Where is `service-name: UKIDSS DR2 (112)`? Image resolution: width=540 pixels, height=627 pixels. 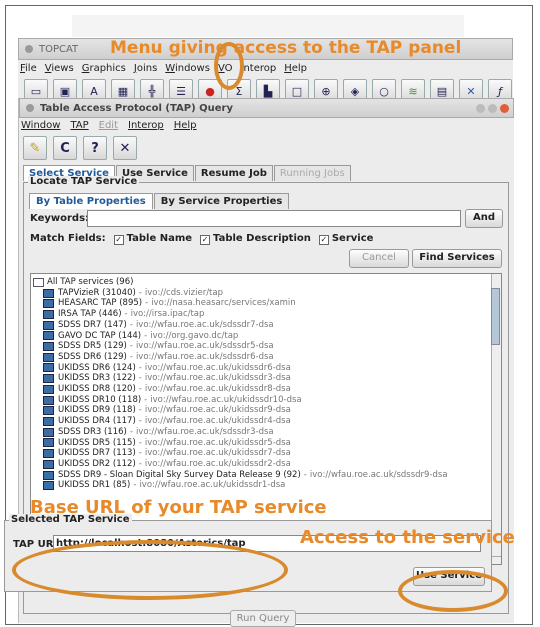
service-name: UKIDSS DR2 (112) is located at coordinates (97, 463).